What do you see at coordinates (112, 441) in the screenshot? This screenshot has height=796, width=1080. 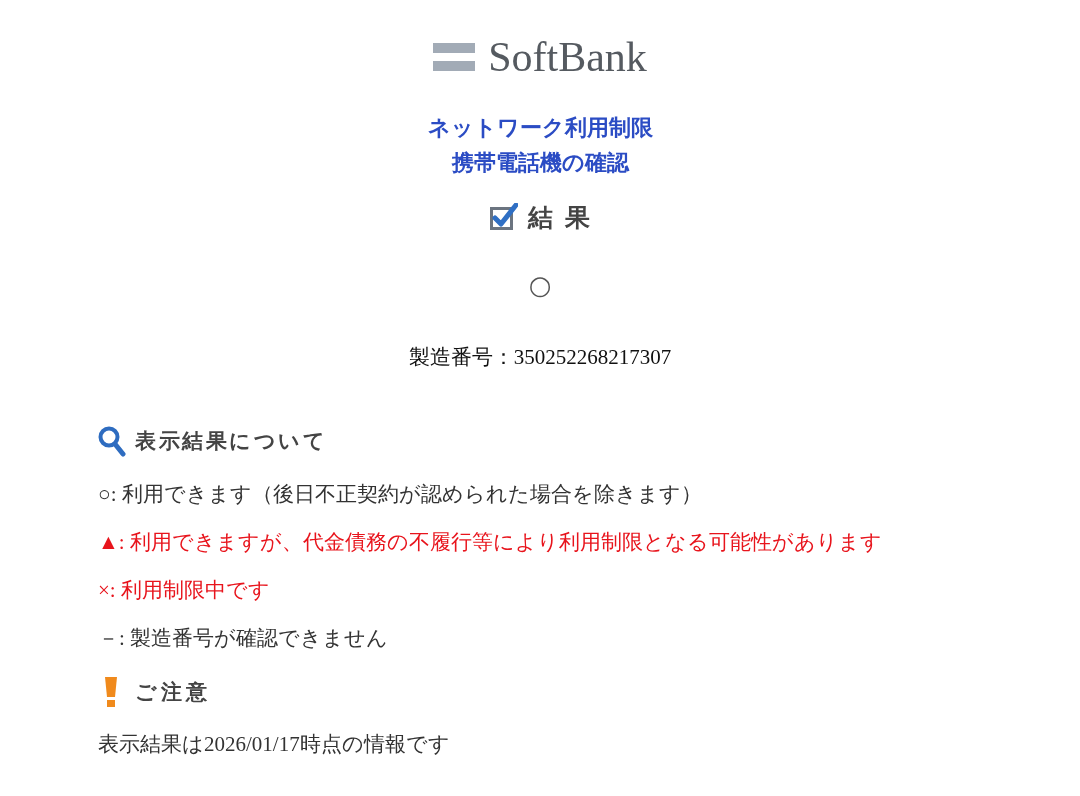 I see `search-icon` at bounding box center [112, 441].